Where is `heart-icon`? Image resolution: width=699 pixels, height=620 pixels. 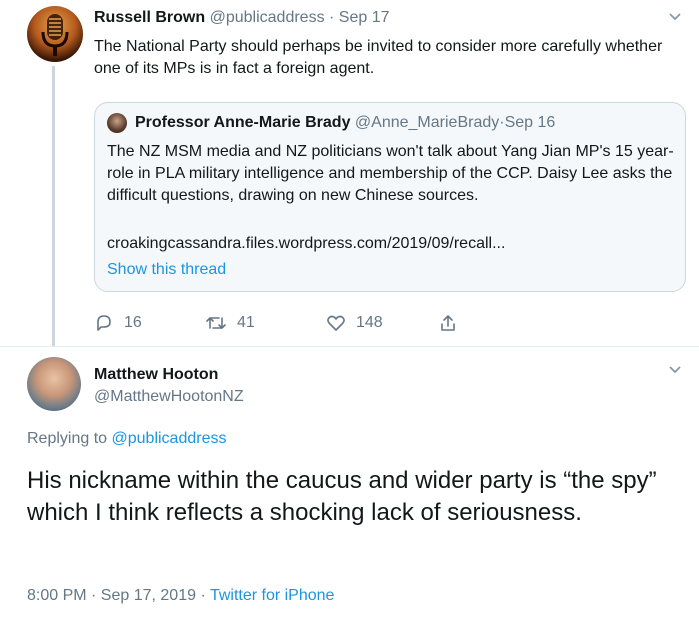 heart-icon is located at coordinates (336, 323).